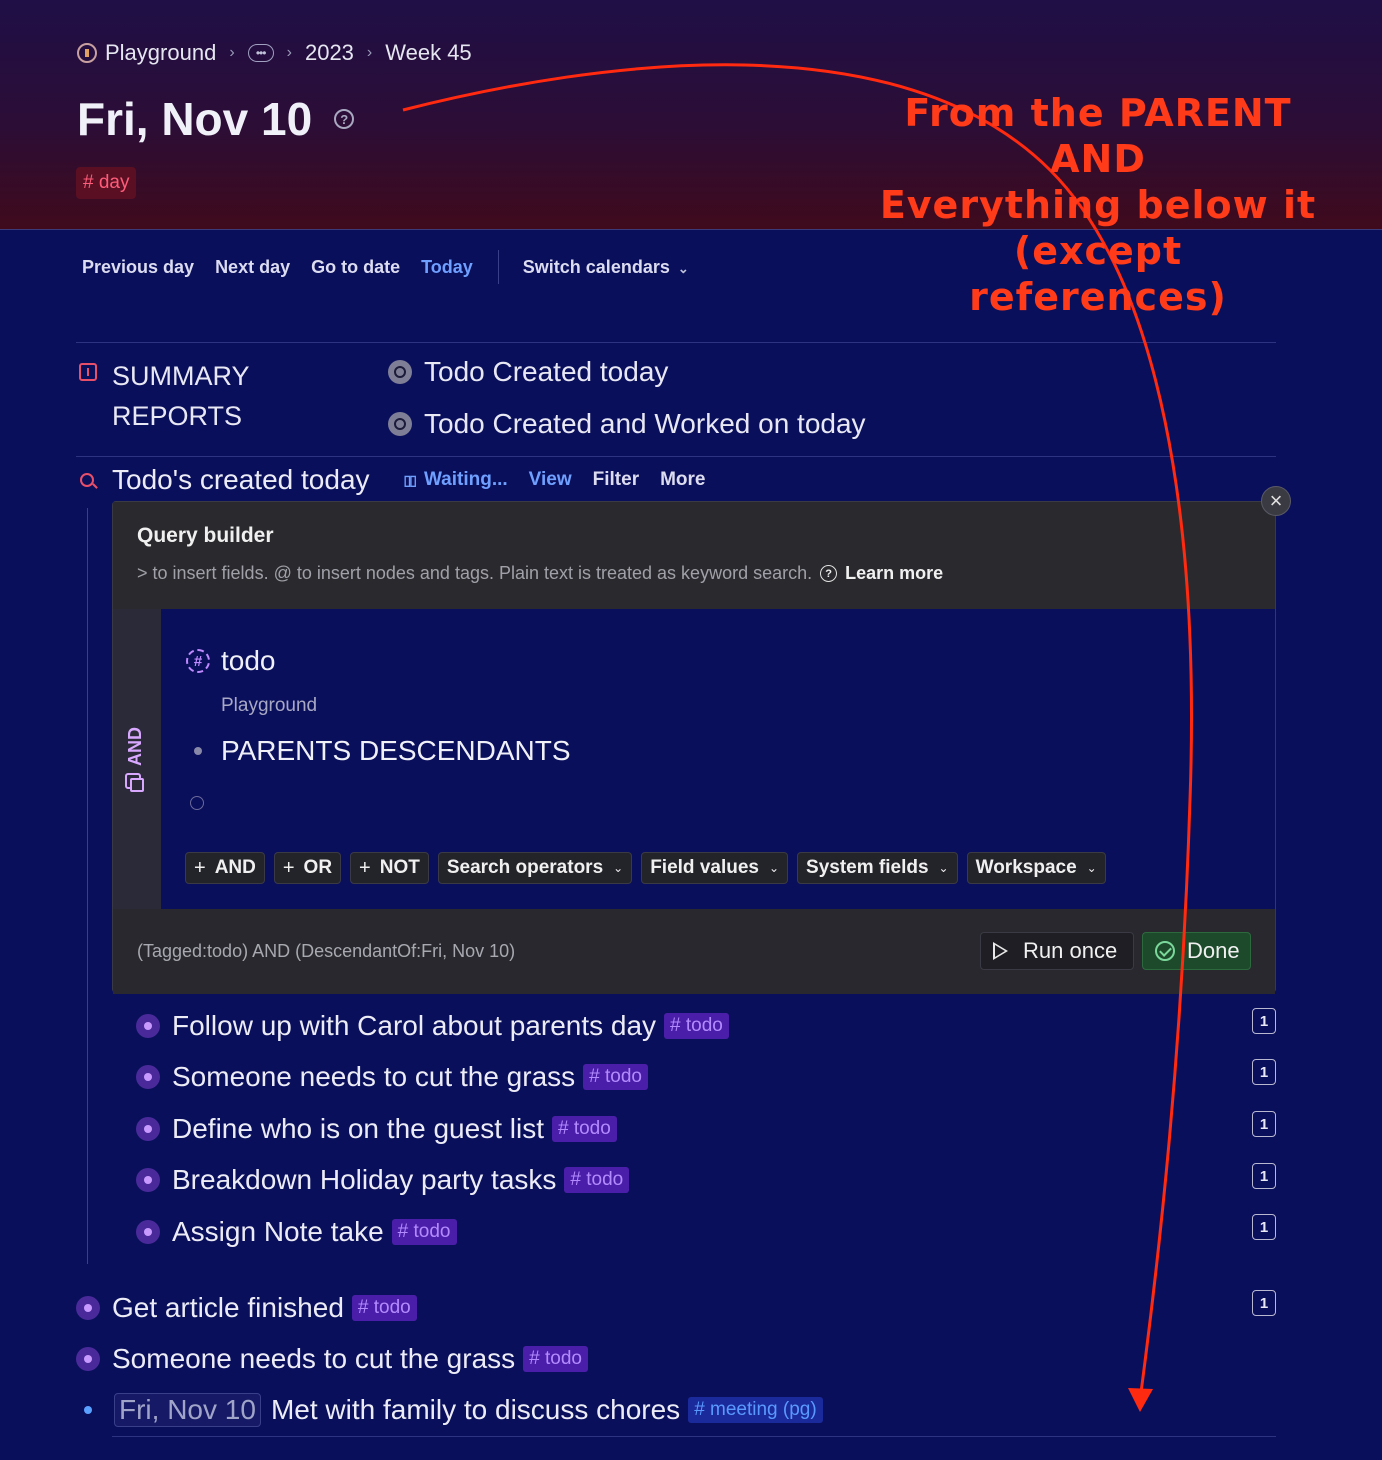 This screenshot has height=1460, width=1382. I want to click on annotation-line: (except, so click(1098, 251).